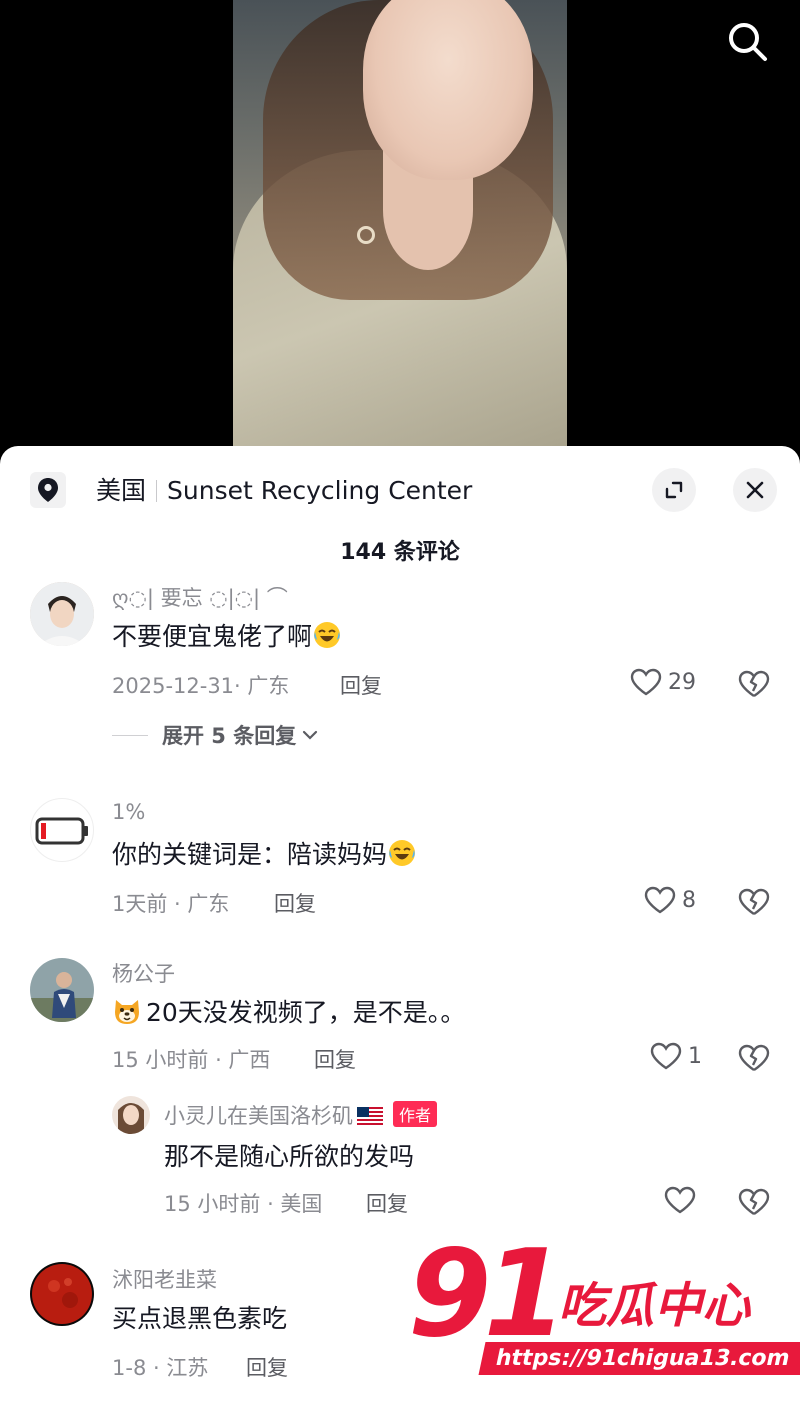 Image resolution: width=800 pixels, height=1414 pixels. Describe the element at coordinates (200, 1318) in the screenshot. I see `comment-text: 买点退黑色素吃` at that location.